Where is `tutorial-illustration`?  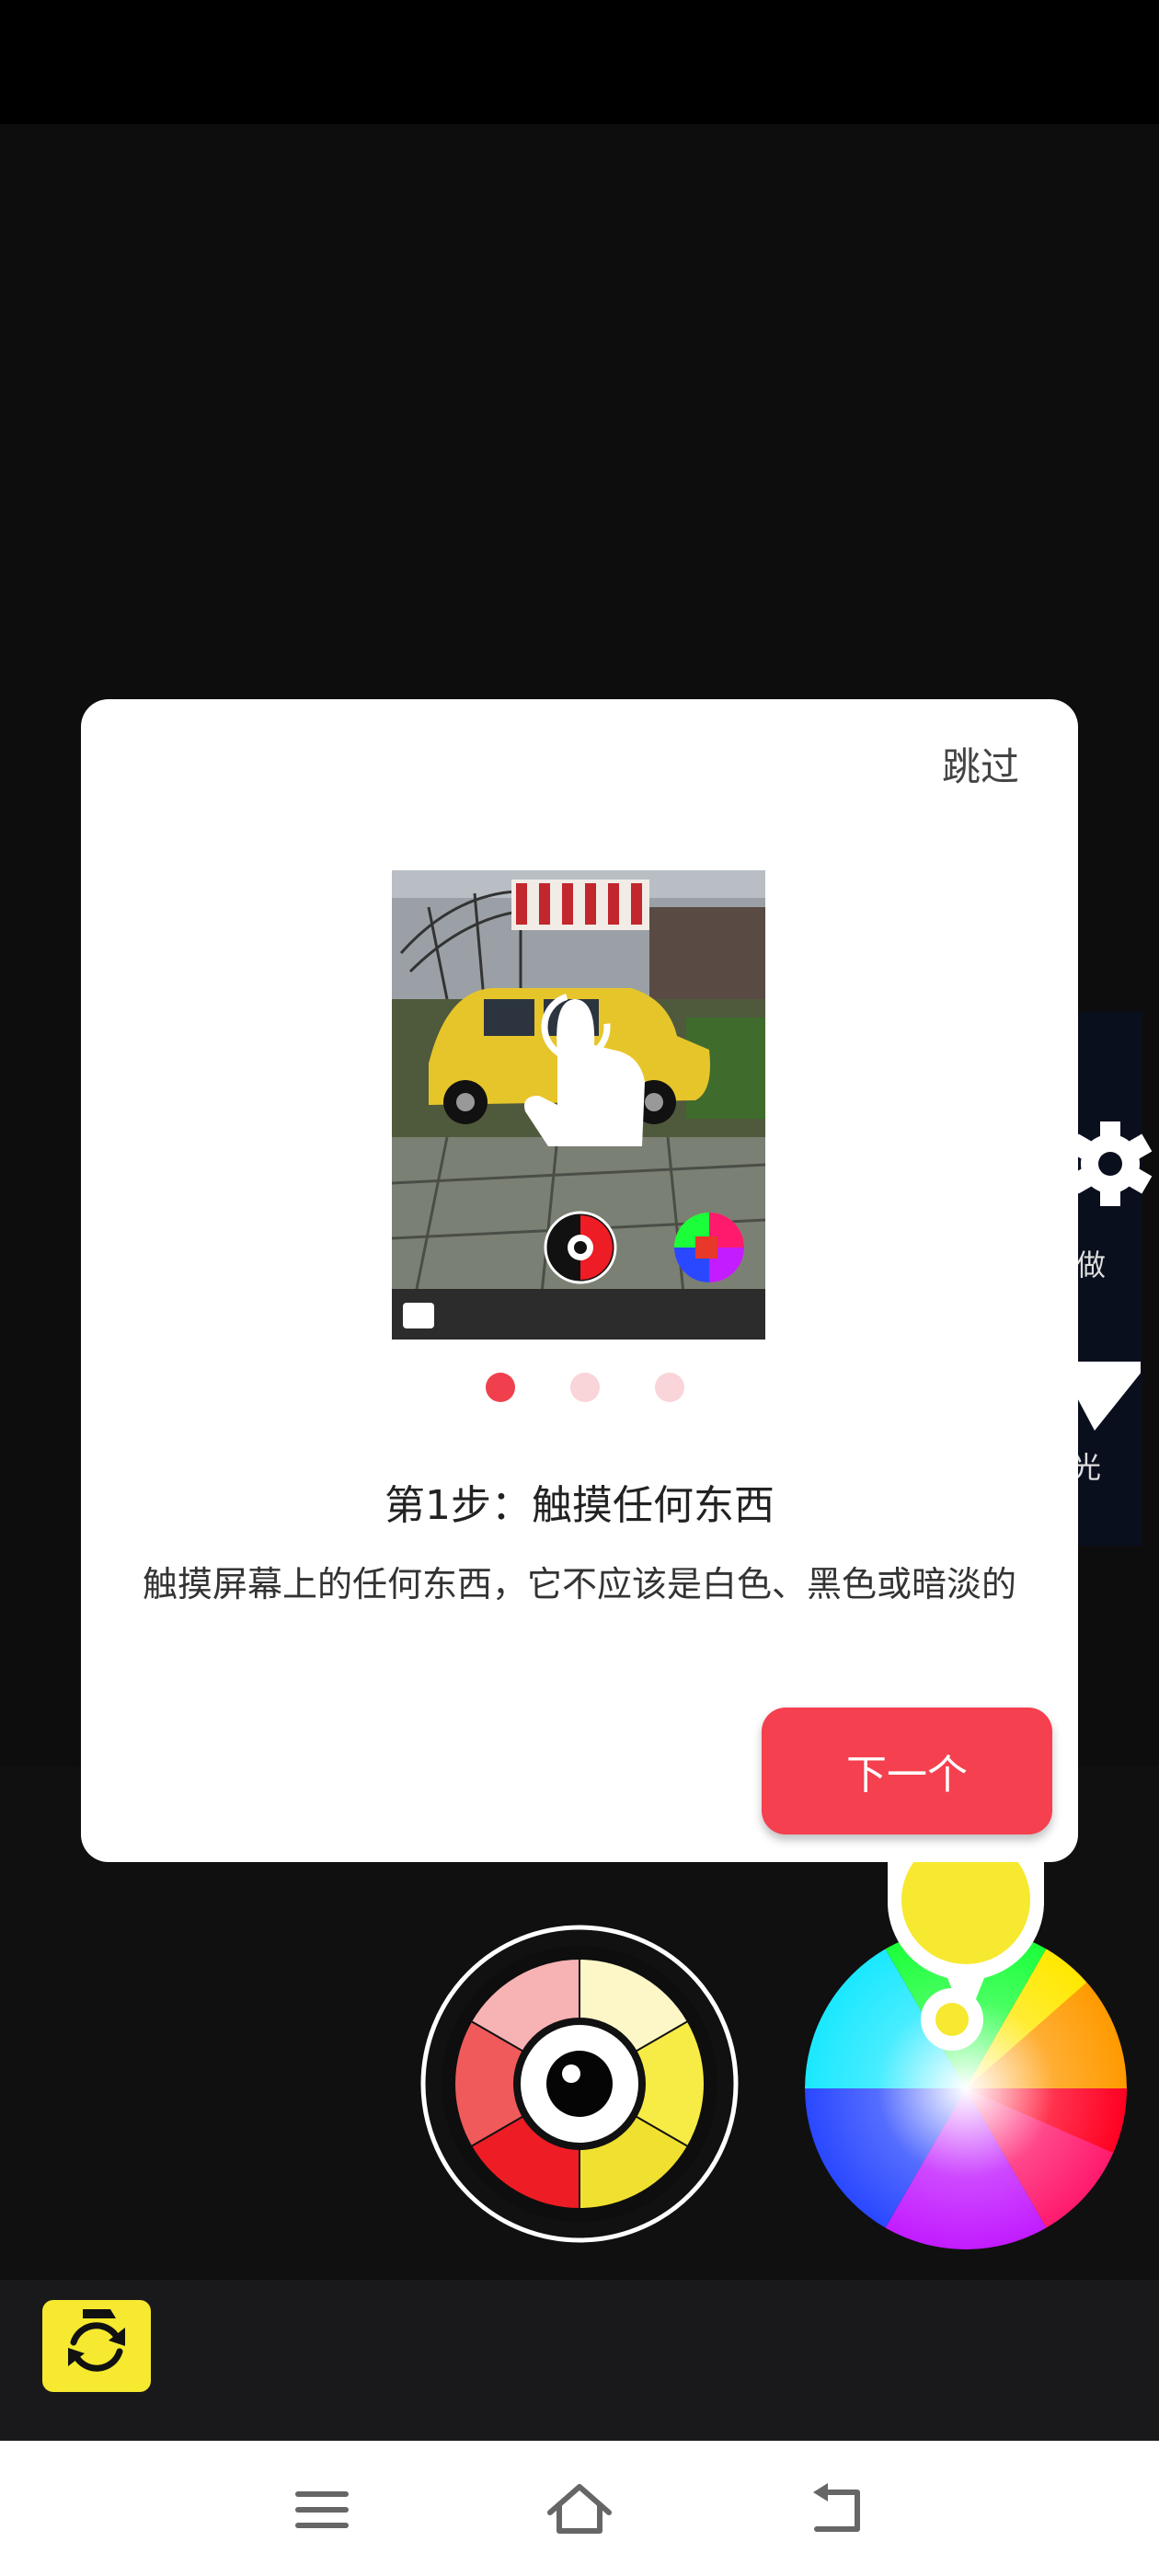 tutorial-illustration is located at coordinates (578, 1105).